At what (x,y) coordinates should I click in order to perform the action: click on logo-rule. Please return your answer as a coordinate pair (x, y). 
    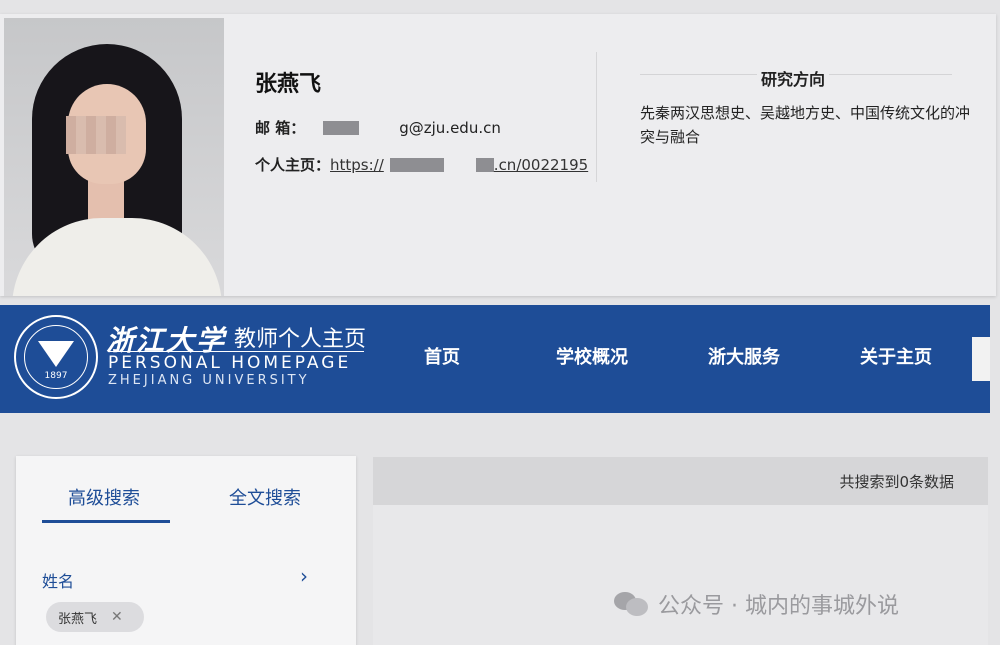
    Looking at the image, I should click on (236, 351).